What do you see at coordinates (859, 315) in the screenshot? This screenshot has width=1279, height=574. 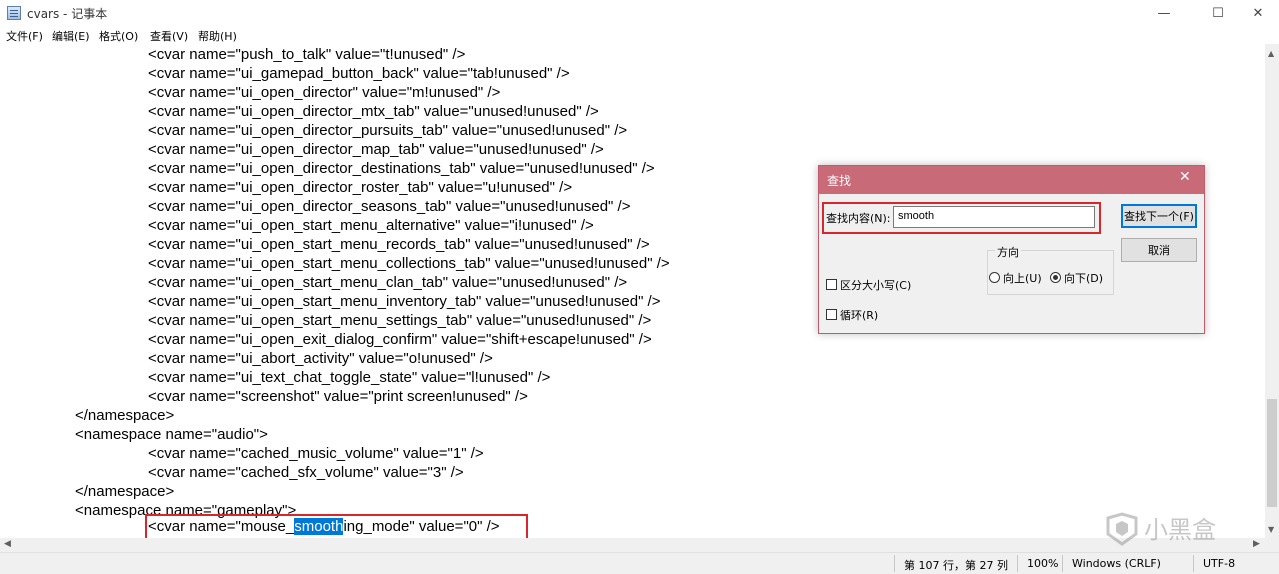 I see `wrap-around-label: 循环(R)` at bounding box center [859, 315].